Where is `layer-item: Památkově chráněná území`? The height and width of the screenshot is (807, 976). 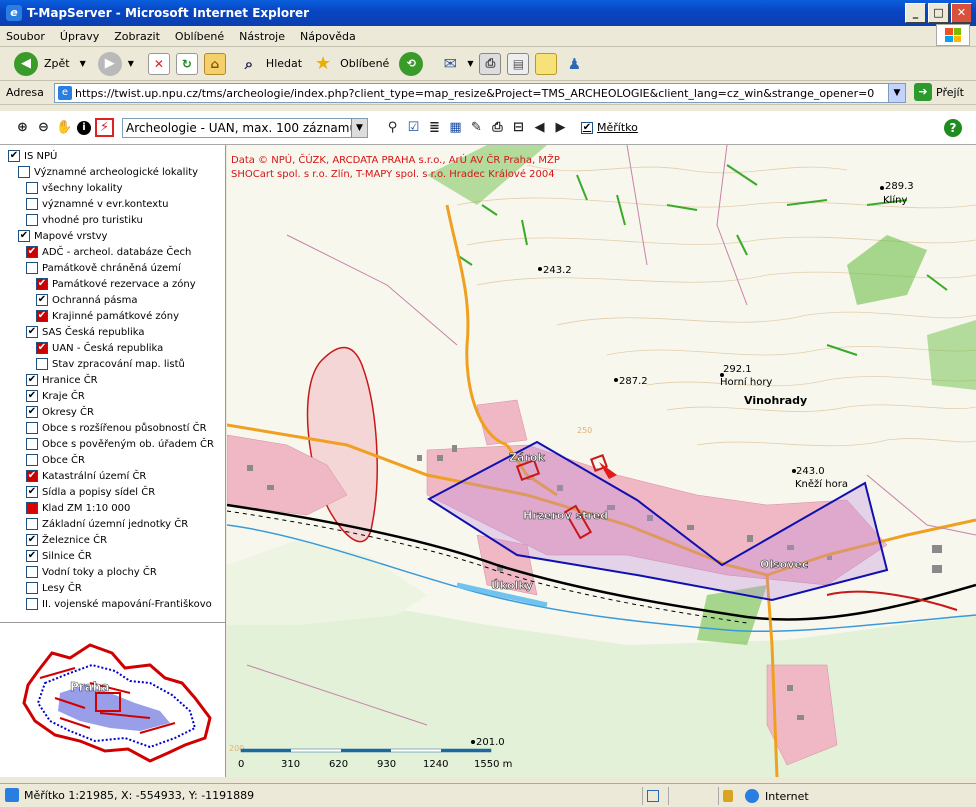
layer-item: Památkově chráněná území is located at coordinates (103, 268).